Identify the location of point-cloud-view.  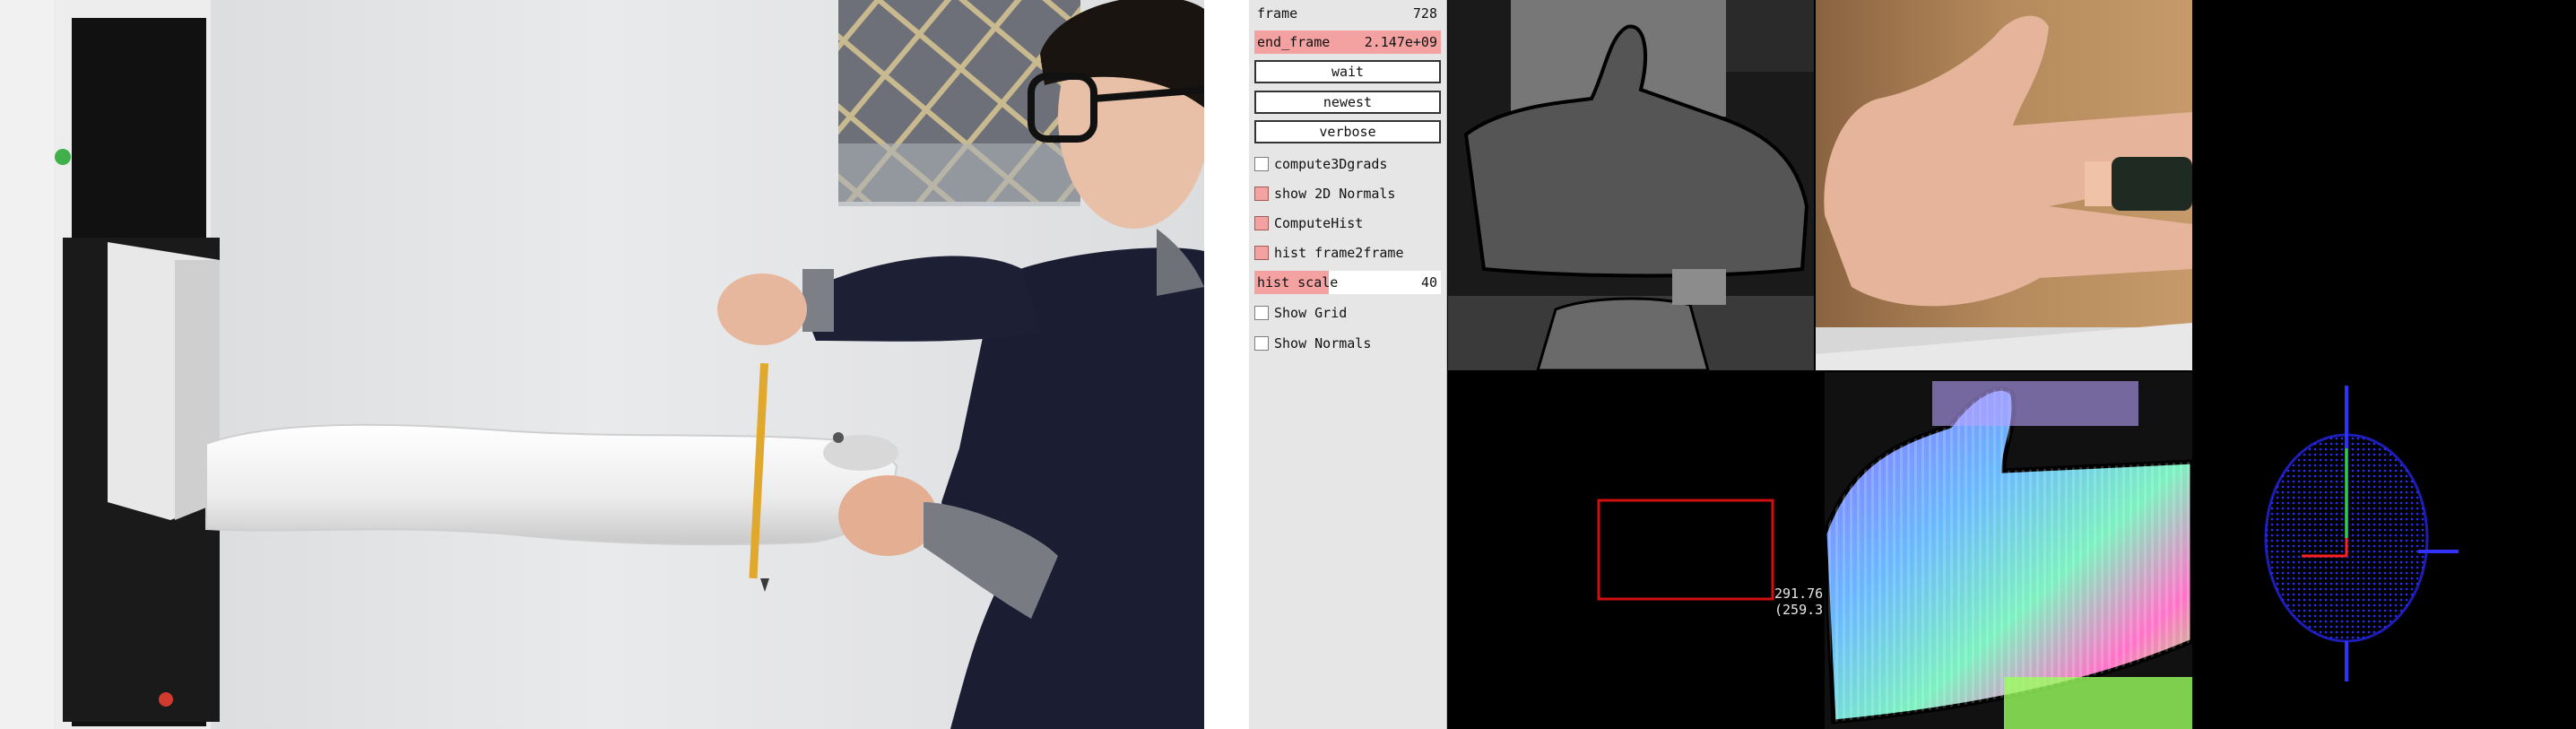
(2385, 364).